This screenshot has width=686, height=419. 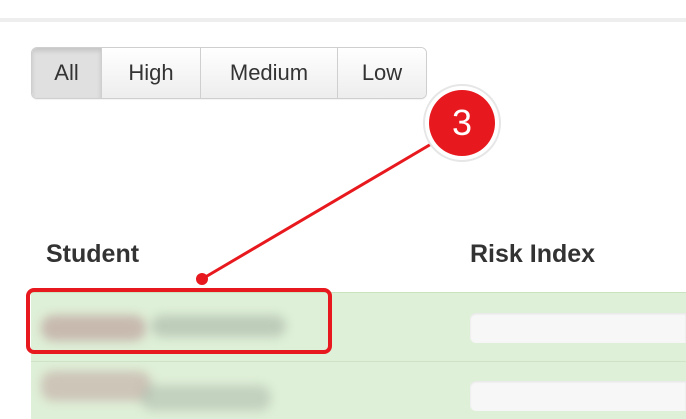 I want to click on filter-high-button: High, so click(x=151, y=73).